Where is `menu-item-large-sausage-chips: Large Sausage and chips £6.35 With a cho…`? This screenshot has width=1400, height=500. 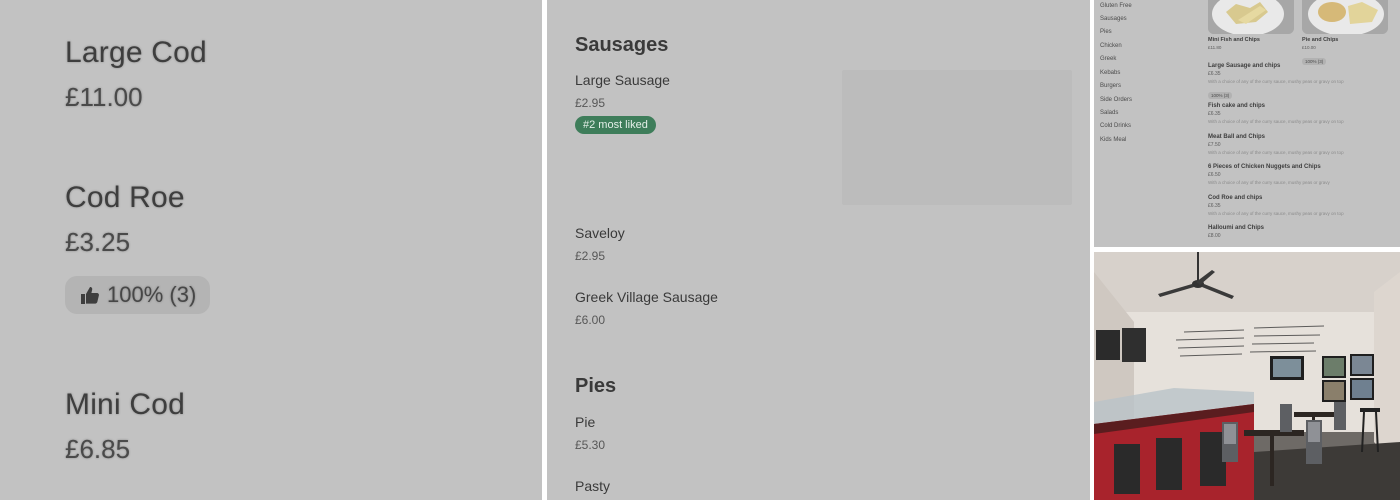
menu-item-large-sausage-chips: Large Sausage and chips £6.35 With a cho… is located at coordinates (1300, 82).